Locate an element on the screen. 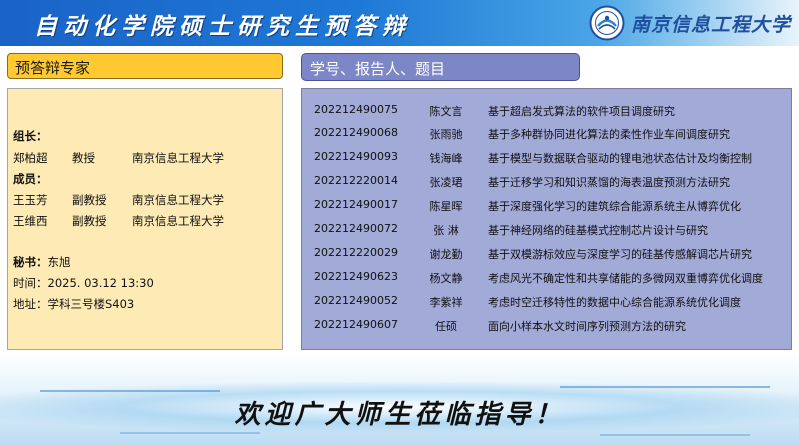 This screenshot has height=445, width=799. secretary-name: 东旭 is located at coordinates (59, 262).